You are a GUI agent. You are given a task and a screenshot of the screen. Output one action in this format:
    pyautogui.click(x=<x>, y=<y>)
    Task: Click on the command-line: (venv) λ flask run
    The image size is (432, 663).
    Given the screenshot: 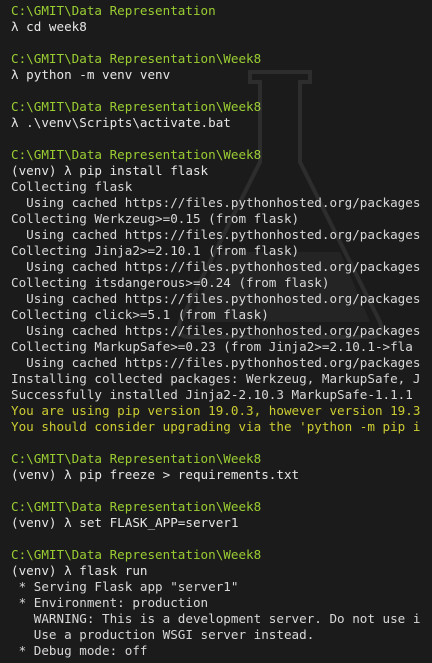 What is the action you would take?
    pyautogui.click(x=79, y=570)
    